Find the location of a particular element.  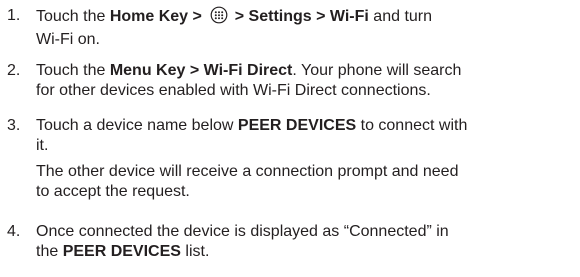

step-number: 2. is located at coordinates (14, 70).